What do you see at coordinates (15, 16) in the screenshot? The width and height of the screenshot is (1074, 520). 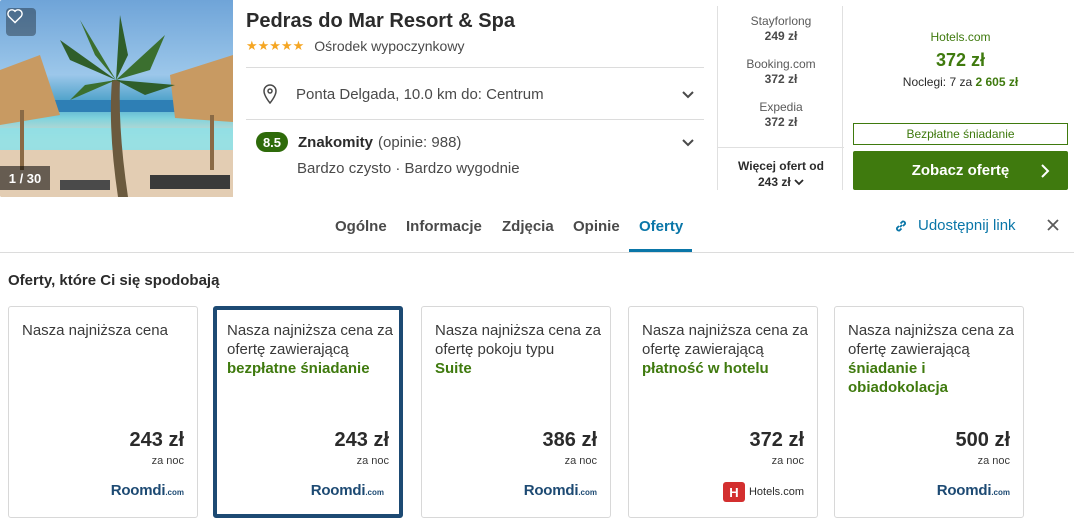 I see `heart-icon` at bounding box center [15, 16].